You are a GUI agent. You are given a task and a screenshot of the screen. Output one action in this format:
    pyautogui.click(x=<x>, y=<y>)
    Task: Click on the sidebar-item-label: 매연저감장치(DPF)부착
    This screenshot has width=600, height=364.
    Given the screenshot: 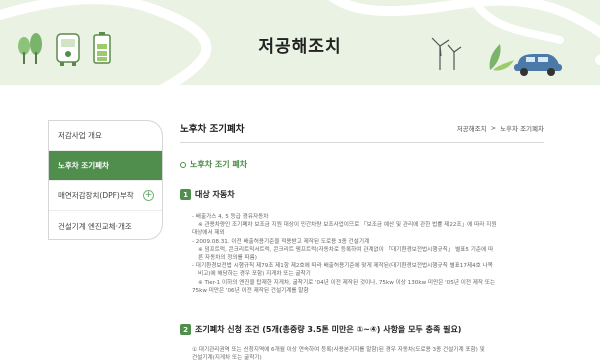 What is the action you would take?
    pyautogui.click(x=96, y=195)
    